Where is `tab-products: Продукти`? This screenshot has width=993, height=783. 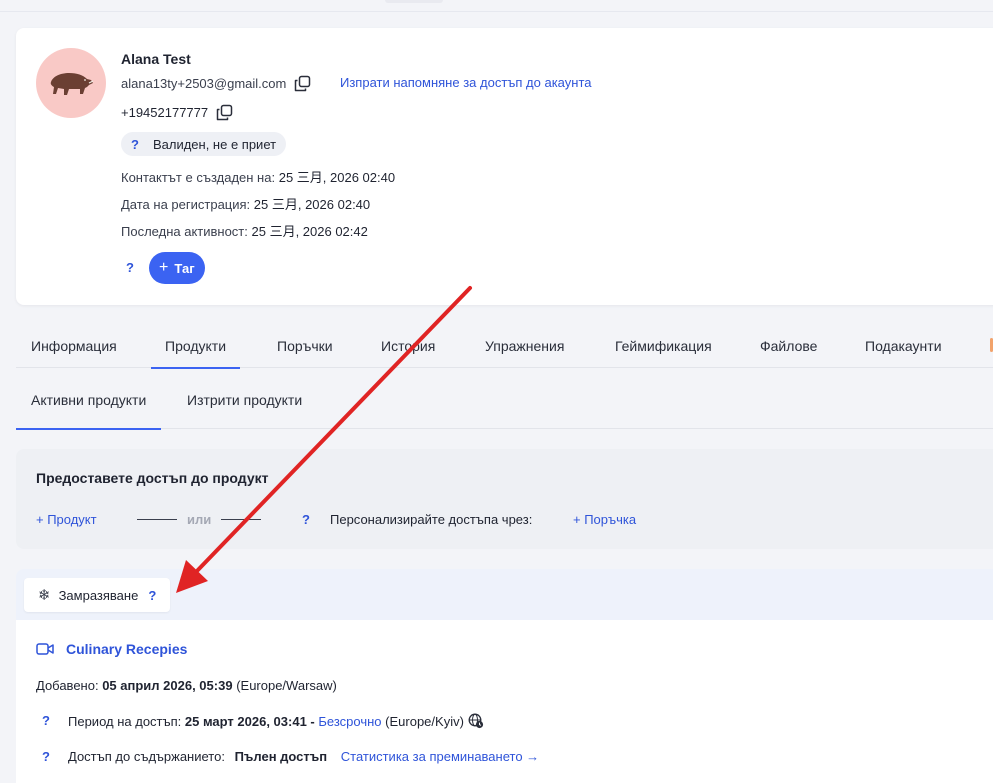 tab-products: Продукти is located at coordinates (195, 353).